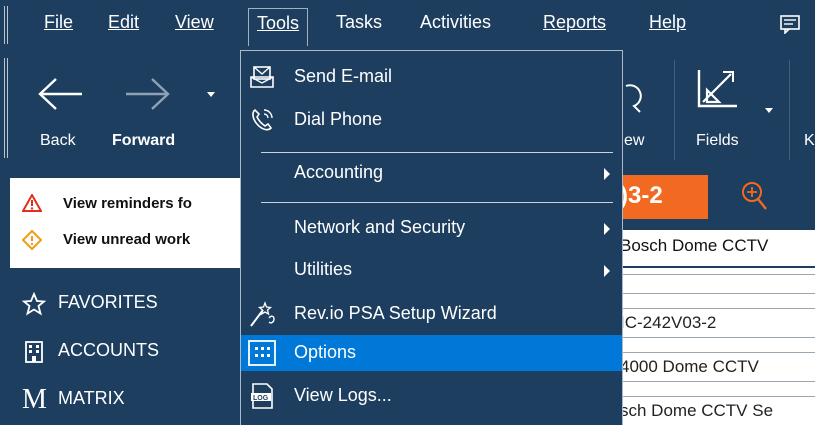 The height and width of the screenshot is (425, 815). Describe the element at coordinates (262, 314) in the screenshot. I see `wizard-icon` at that location.